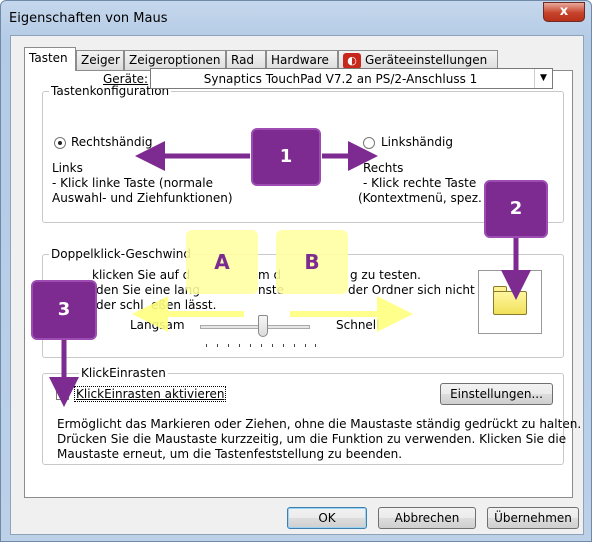  Describe the element at coordinates (427, 518) in the screenshot. I see `cancel-button: Abbrechen` at that location.